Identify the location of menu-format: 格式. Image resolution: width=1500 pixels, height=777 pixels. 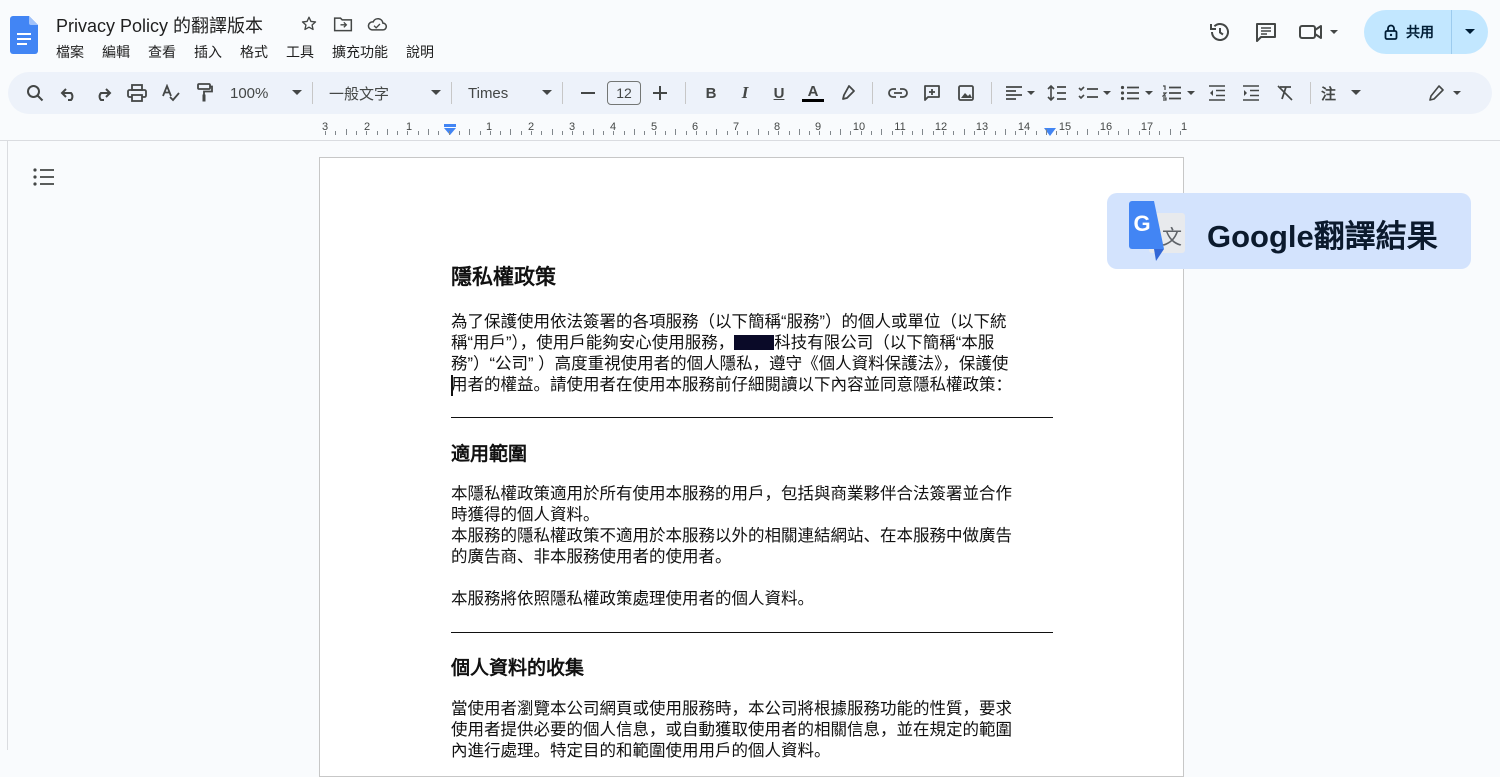
(254, 52).